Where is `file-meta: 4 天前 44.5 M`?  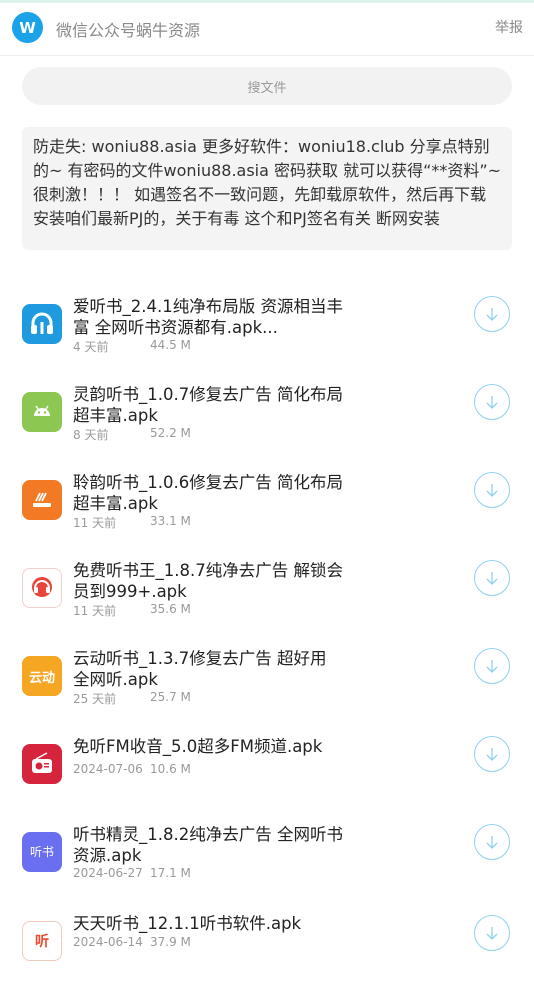
file-meta: 4 天前 44.5 M is located at coordinates (132, 346).